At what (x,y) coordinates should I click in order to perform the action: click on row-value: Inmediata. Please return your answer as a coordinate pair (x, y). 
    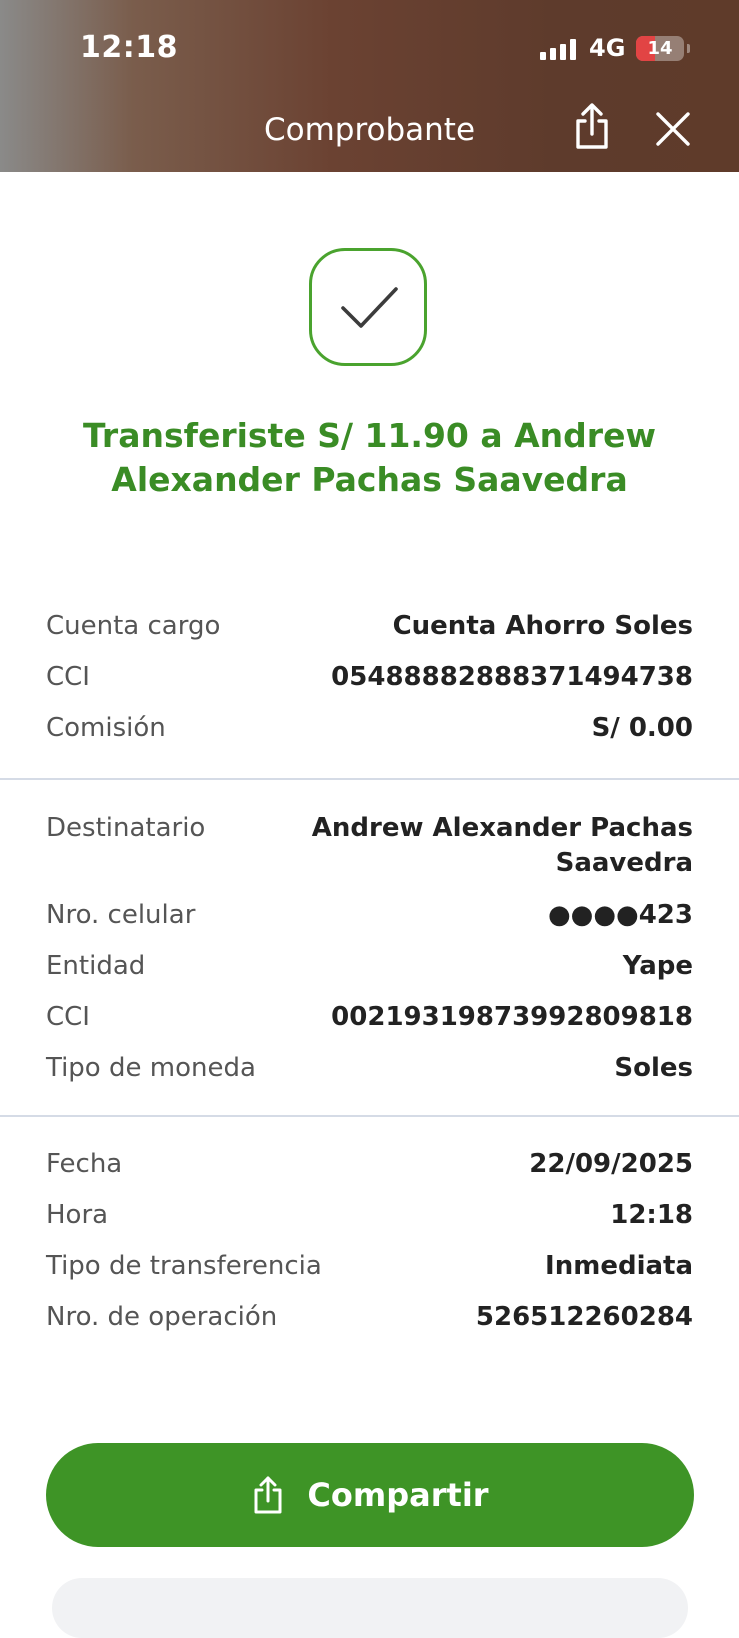
    Looking at the image, I should click on (619, 1266).